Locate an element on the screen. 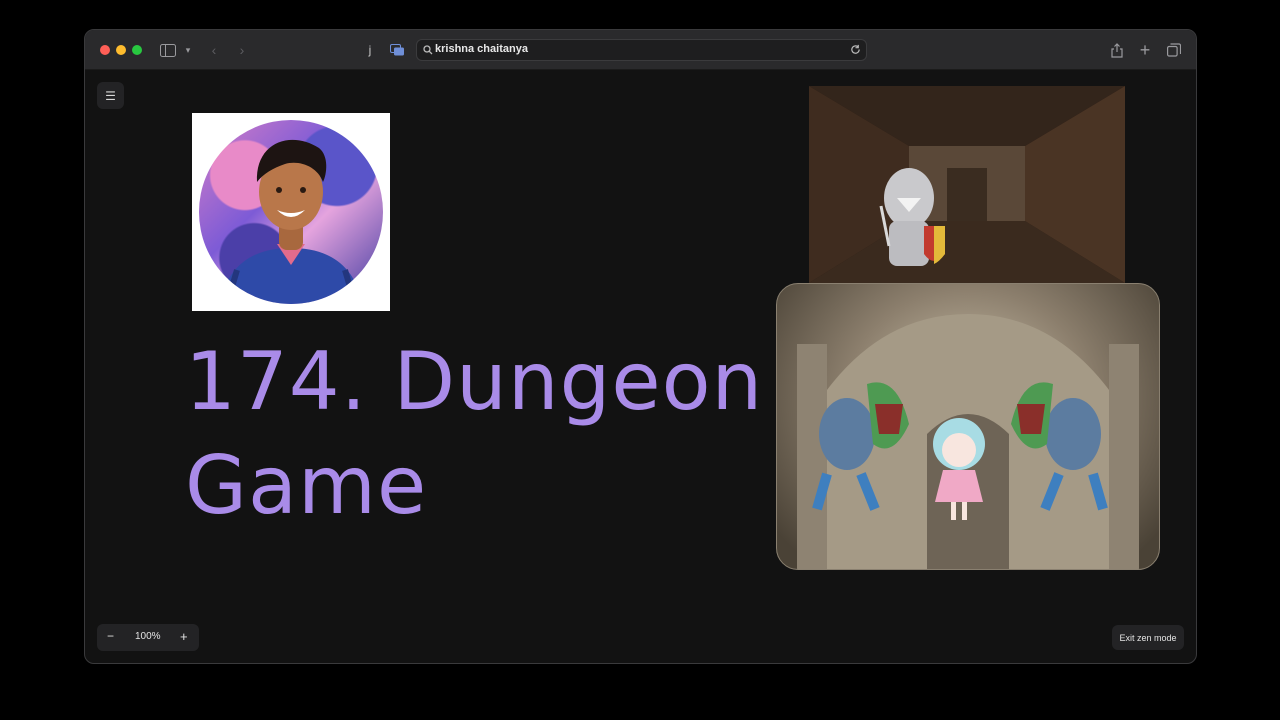  menu-button: ☰ is located at coordinates (110, 95).